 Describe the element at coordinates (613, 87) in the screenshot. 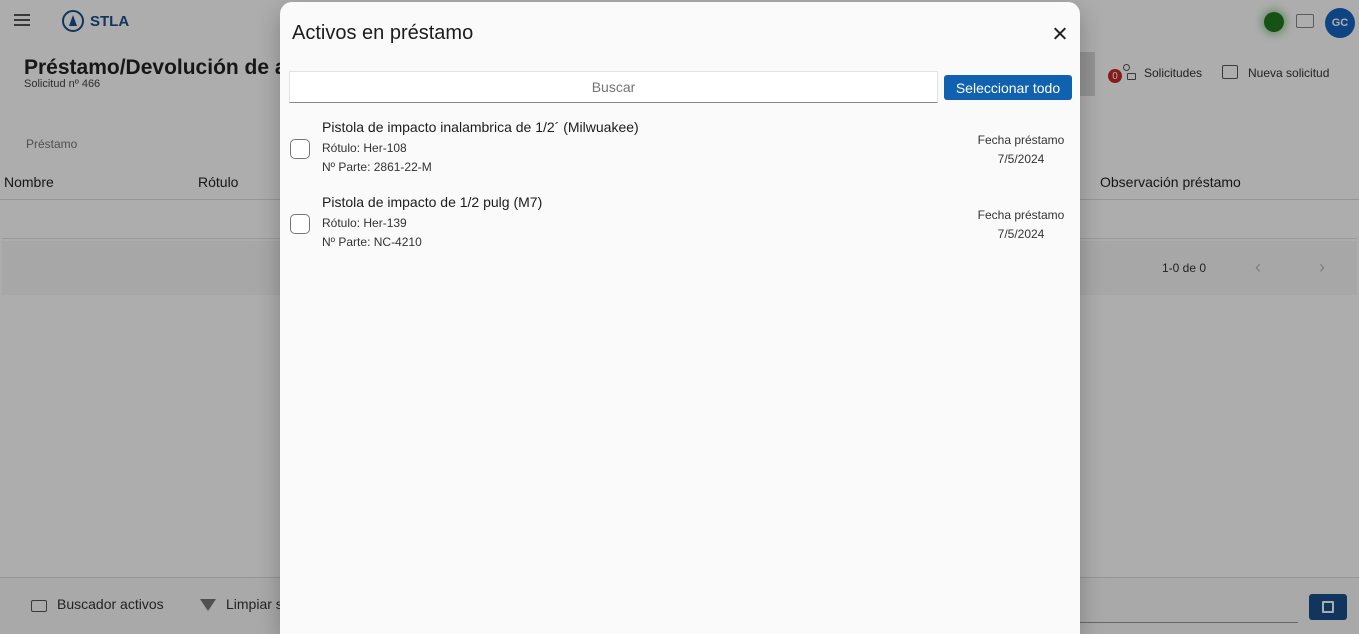

I see `search-input` at that location.